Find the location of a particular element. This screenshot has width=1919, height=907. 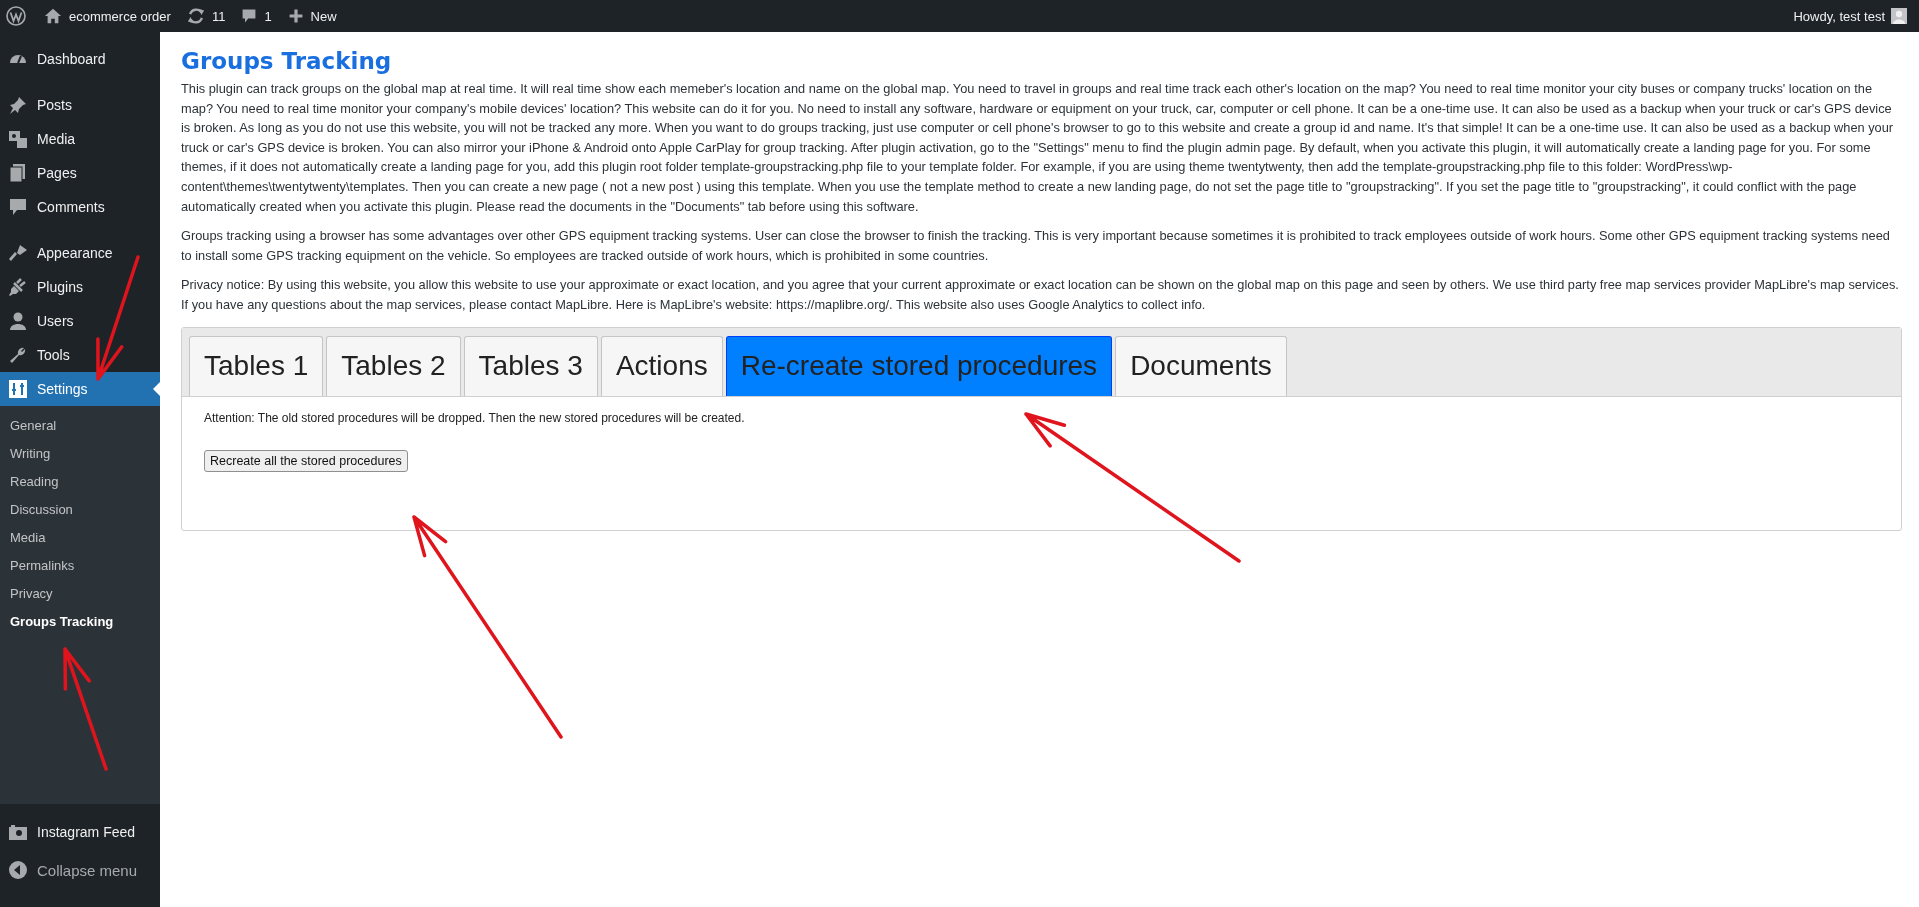

tab: Tables 3 is located at coordinates (530, 365).